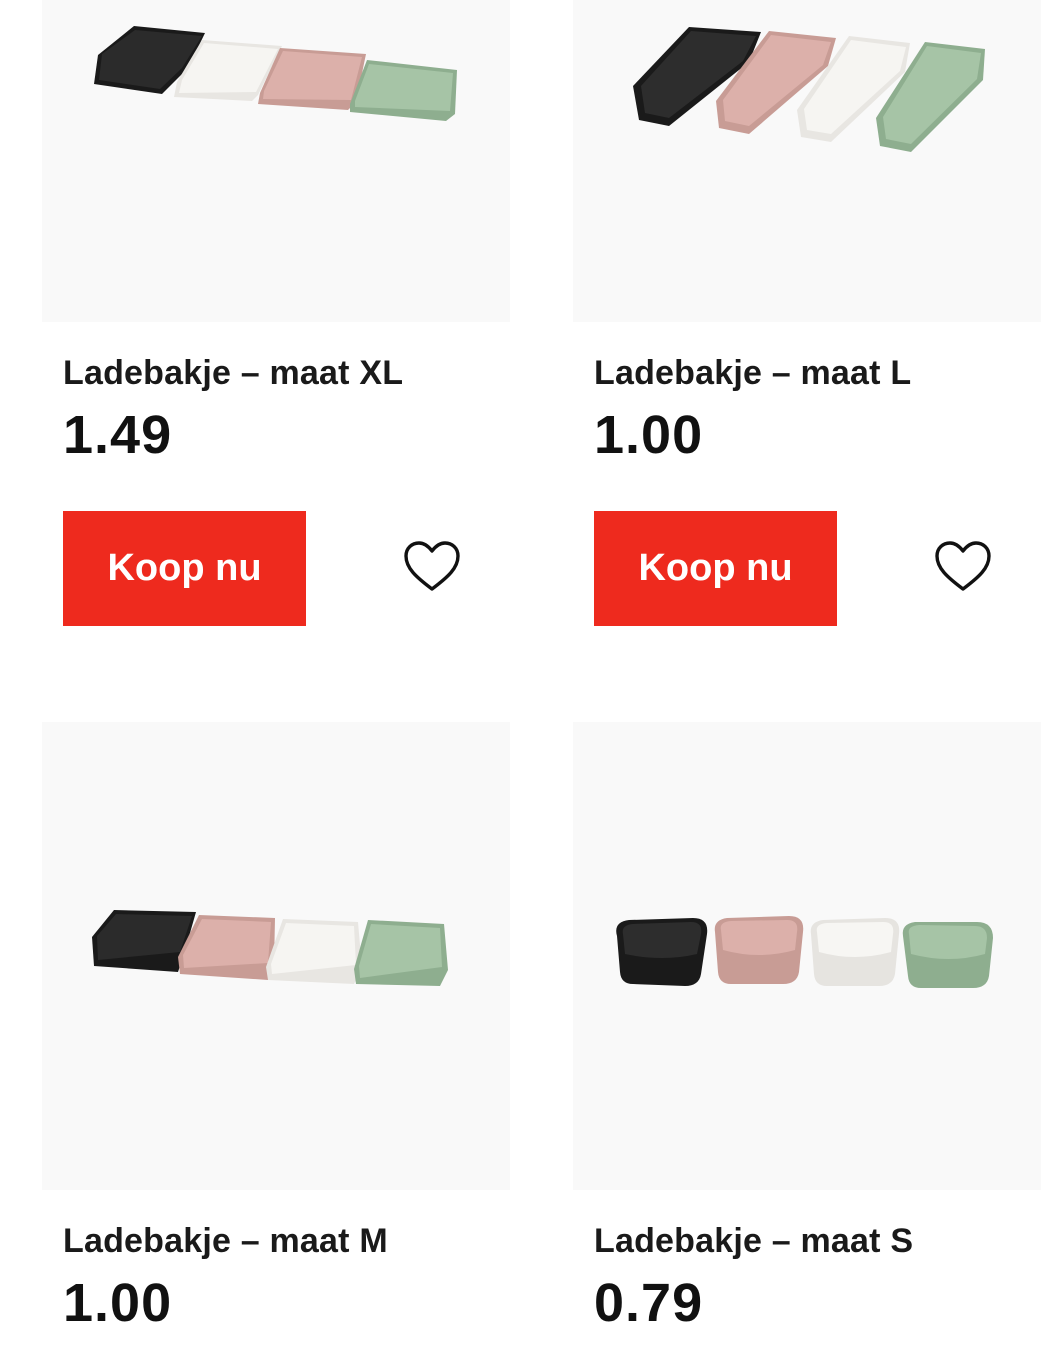 The image size is (1062, 1361). Describe the element at coordinates (649, 1303) in the screenshot. I see `product-price: 0.79` at that location.